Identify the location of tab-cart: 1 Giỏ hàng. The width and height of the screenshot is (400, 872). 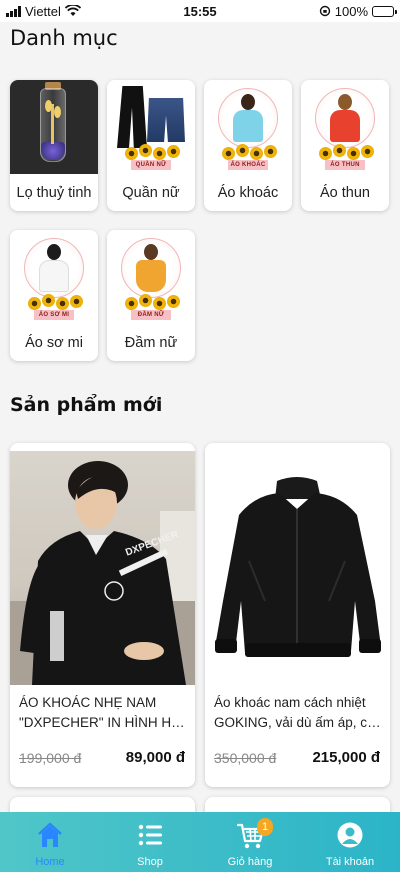
(250, 842).